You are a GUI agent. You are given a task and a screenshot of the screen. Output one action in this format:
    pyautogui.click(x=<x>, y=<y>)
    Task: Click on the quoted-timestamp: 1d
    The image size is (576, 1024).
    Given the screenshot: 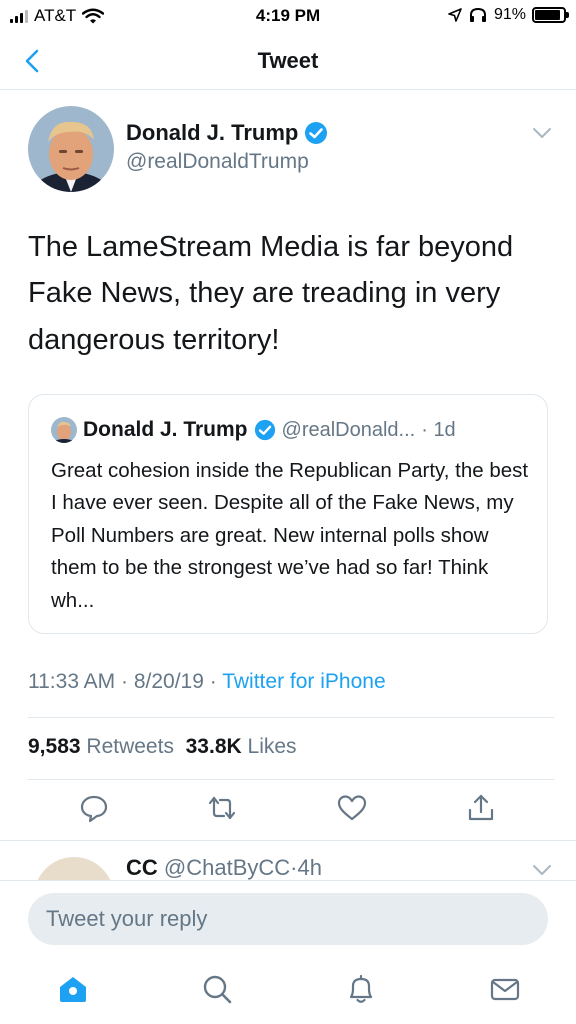 What is the action you would take?
    pyautogui.click(x=444, y=429)
    